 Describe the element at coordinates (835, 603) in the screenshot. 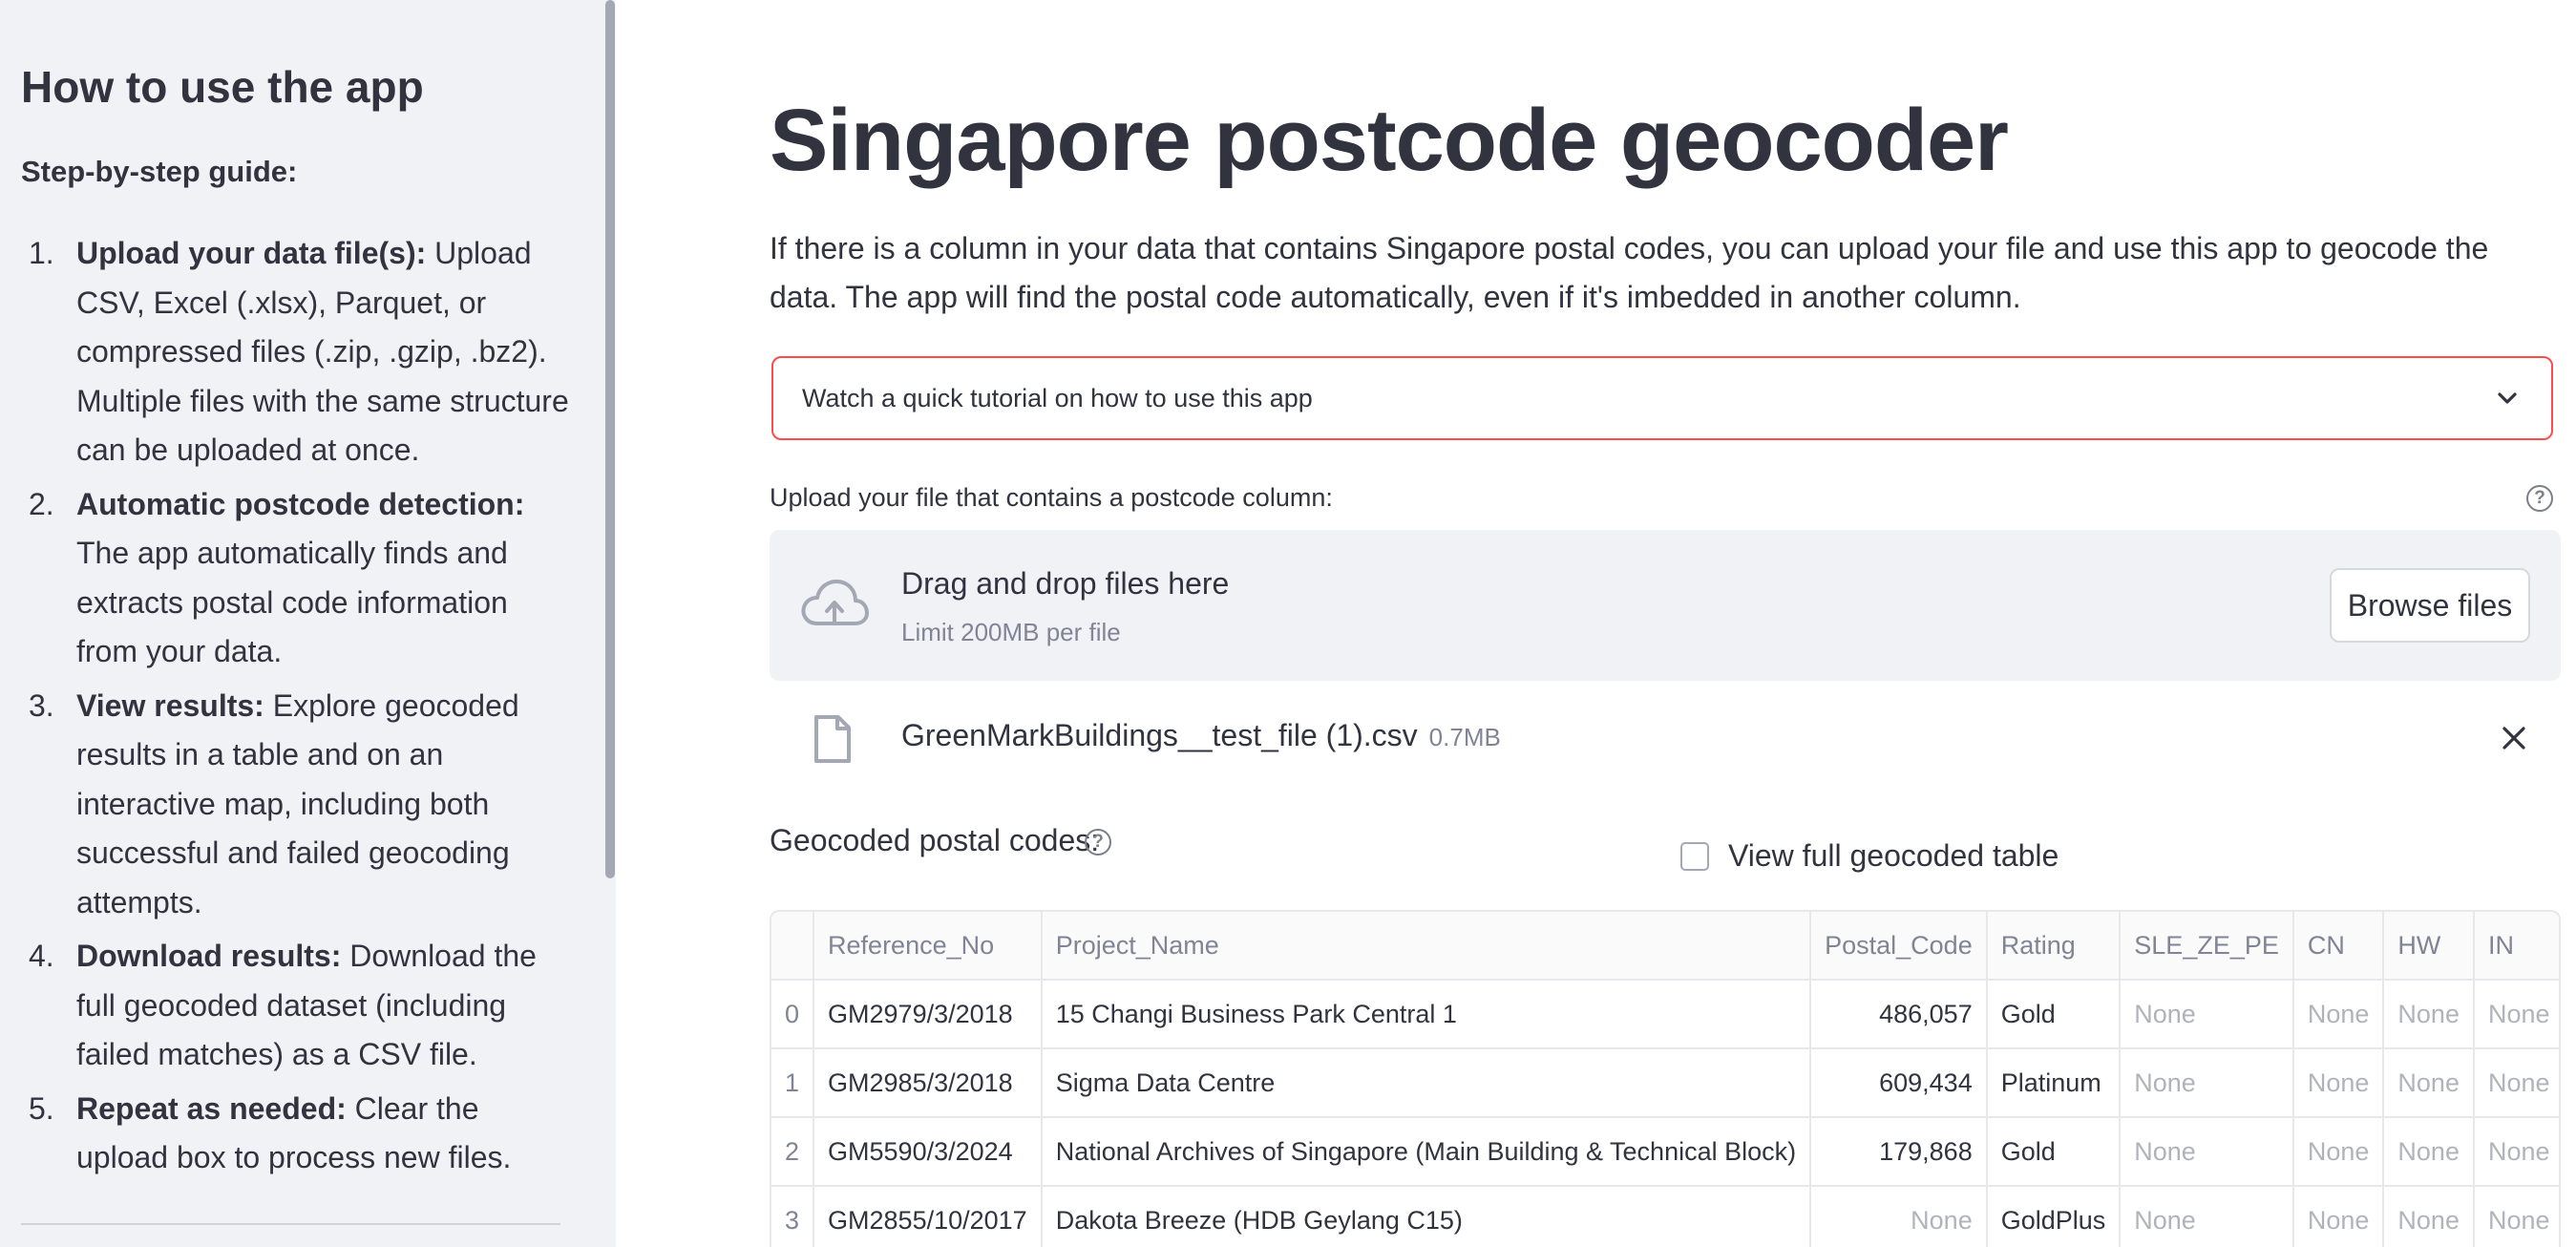

I see `cloud-upload-icon` at that location.